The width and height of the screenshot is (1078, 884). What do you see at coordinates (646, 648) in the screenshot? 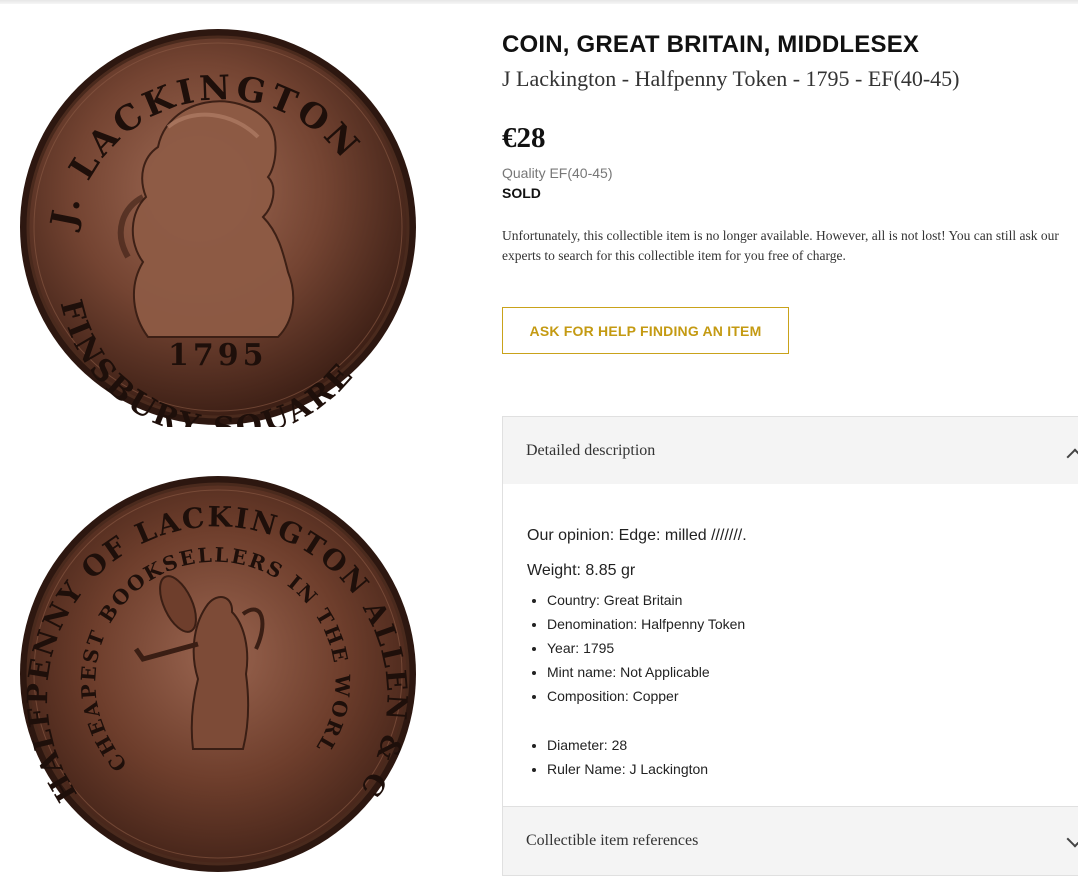
I see `list-item: Year: 1795` at bounding box center [646, 648].